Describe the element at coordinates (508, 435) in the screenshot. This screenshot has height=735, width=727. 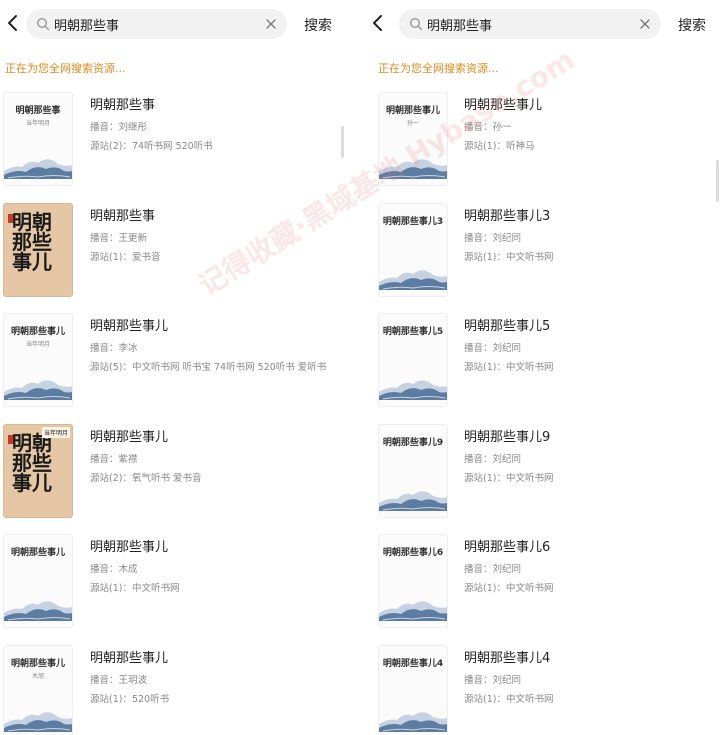
I see `book-title: 明朝那些事儿9` at that location.